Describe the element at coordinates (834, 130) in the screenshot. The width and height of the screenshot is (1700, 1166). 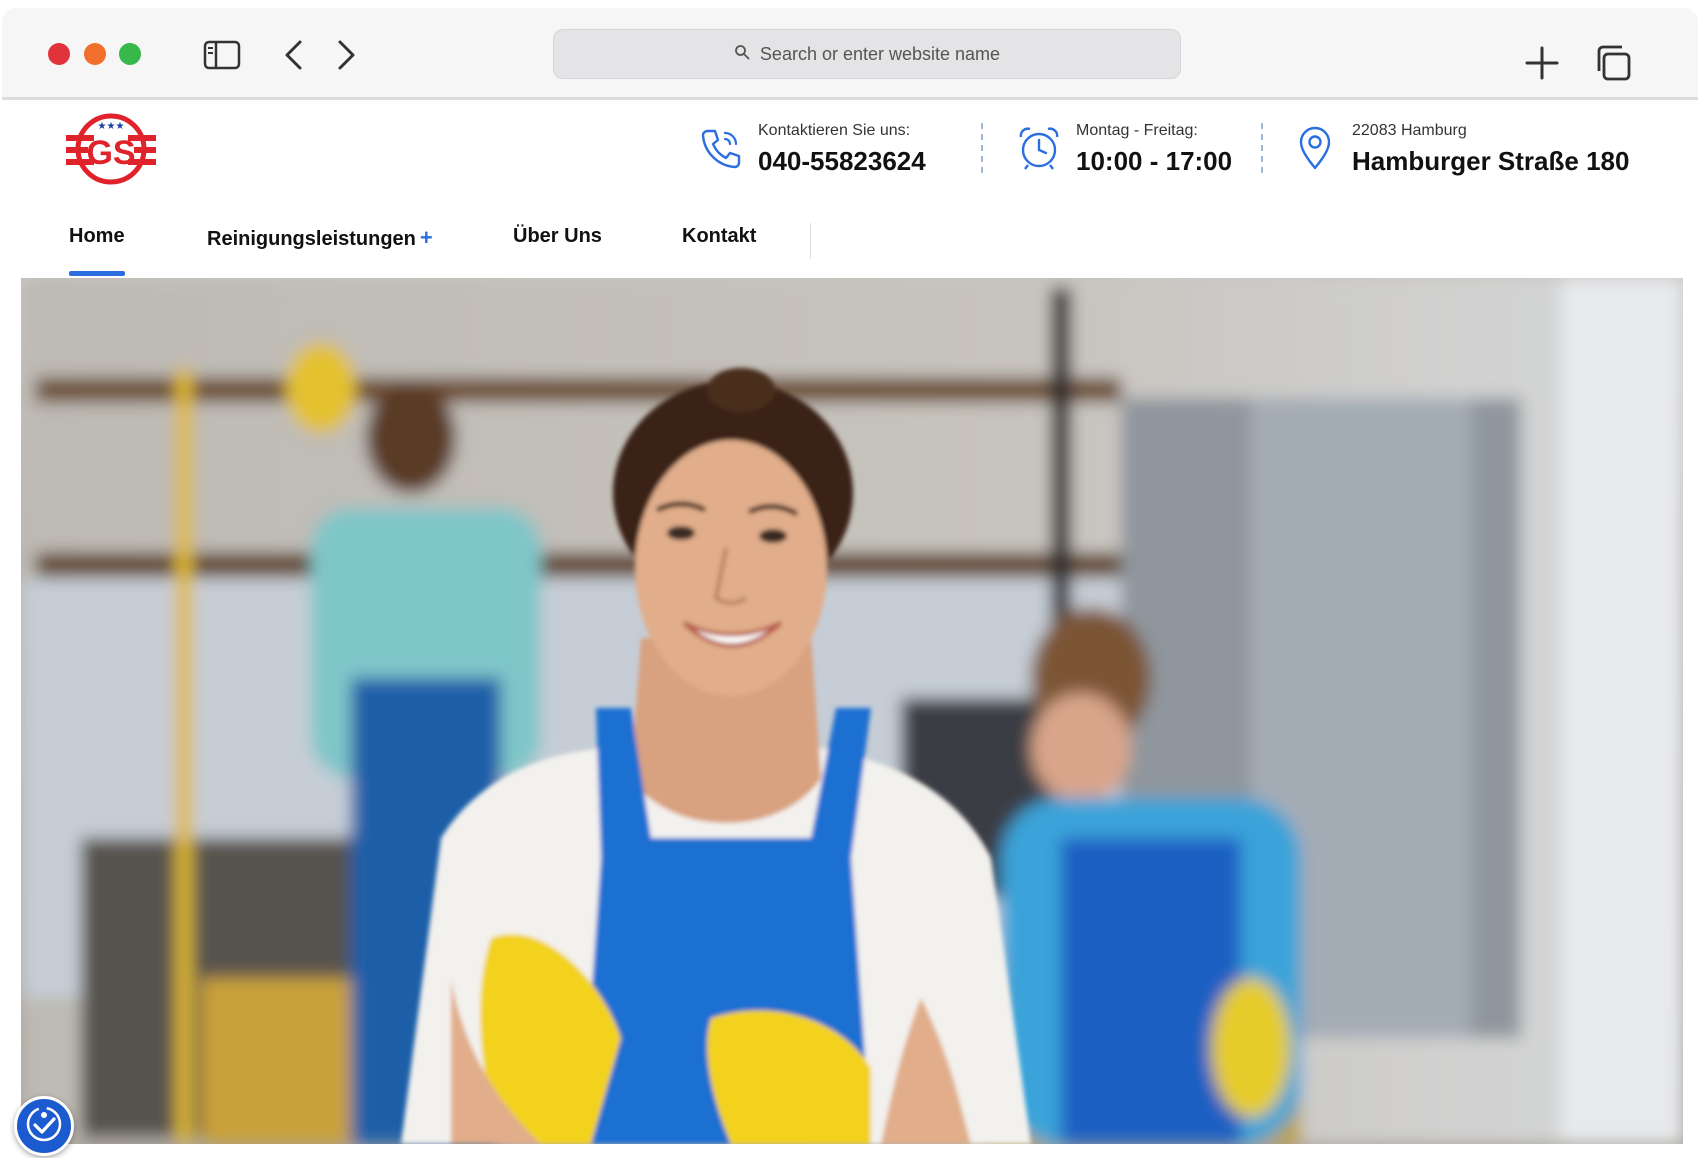
I see `phone-label: Kontaktieren Sie uns:` at that location.